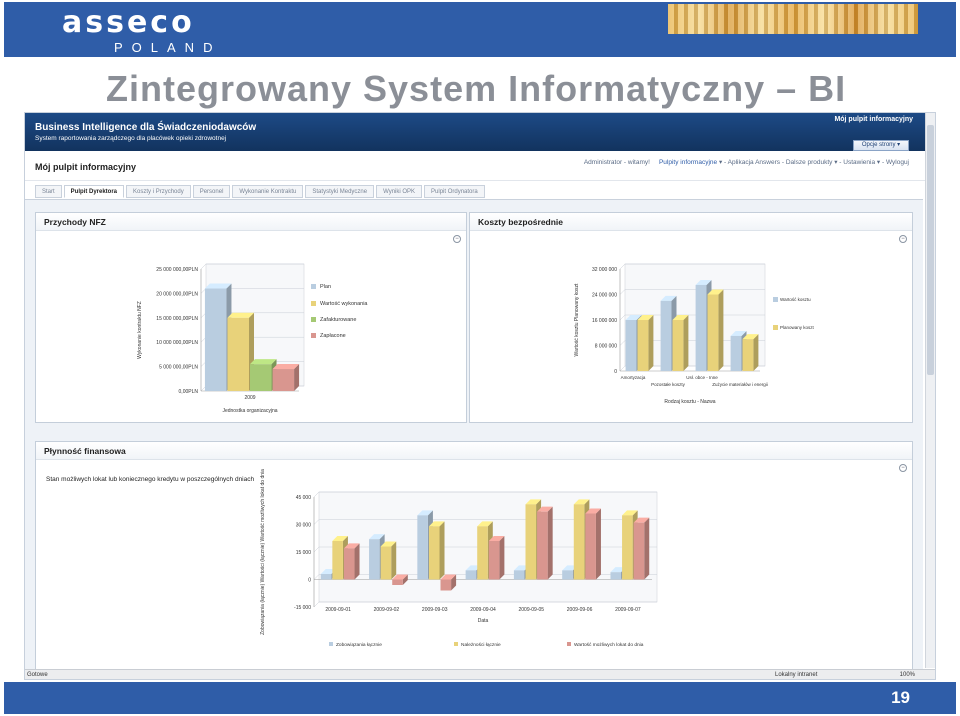 The image size is (960, 716). I want to click on y-tick-label: 15 000 000,00PLN, so click(177, 319).